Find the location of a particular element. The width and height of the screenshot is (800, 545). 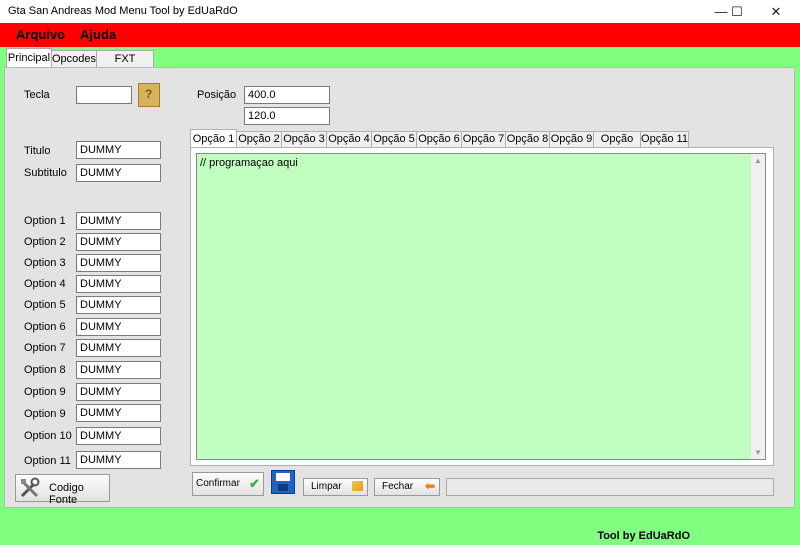

tab-opcodes: Opcodes is located at coordinates (74, 58).